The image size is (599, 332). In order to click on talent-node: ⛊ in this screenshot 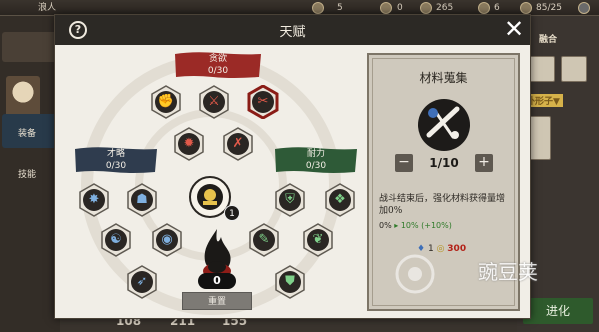, I will do `click(290, 282)`.